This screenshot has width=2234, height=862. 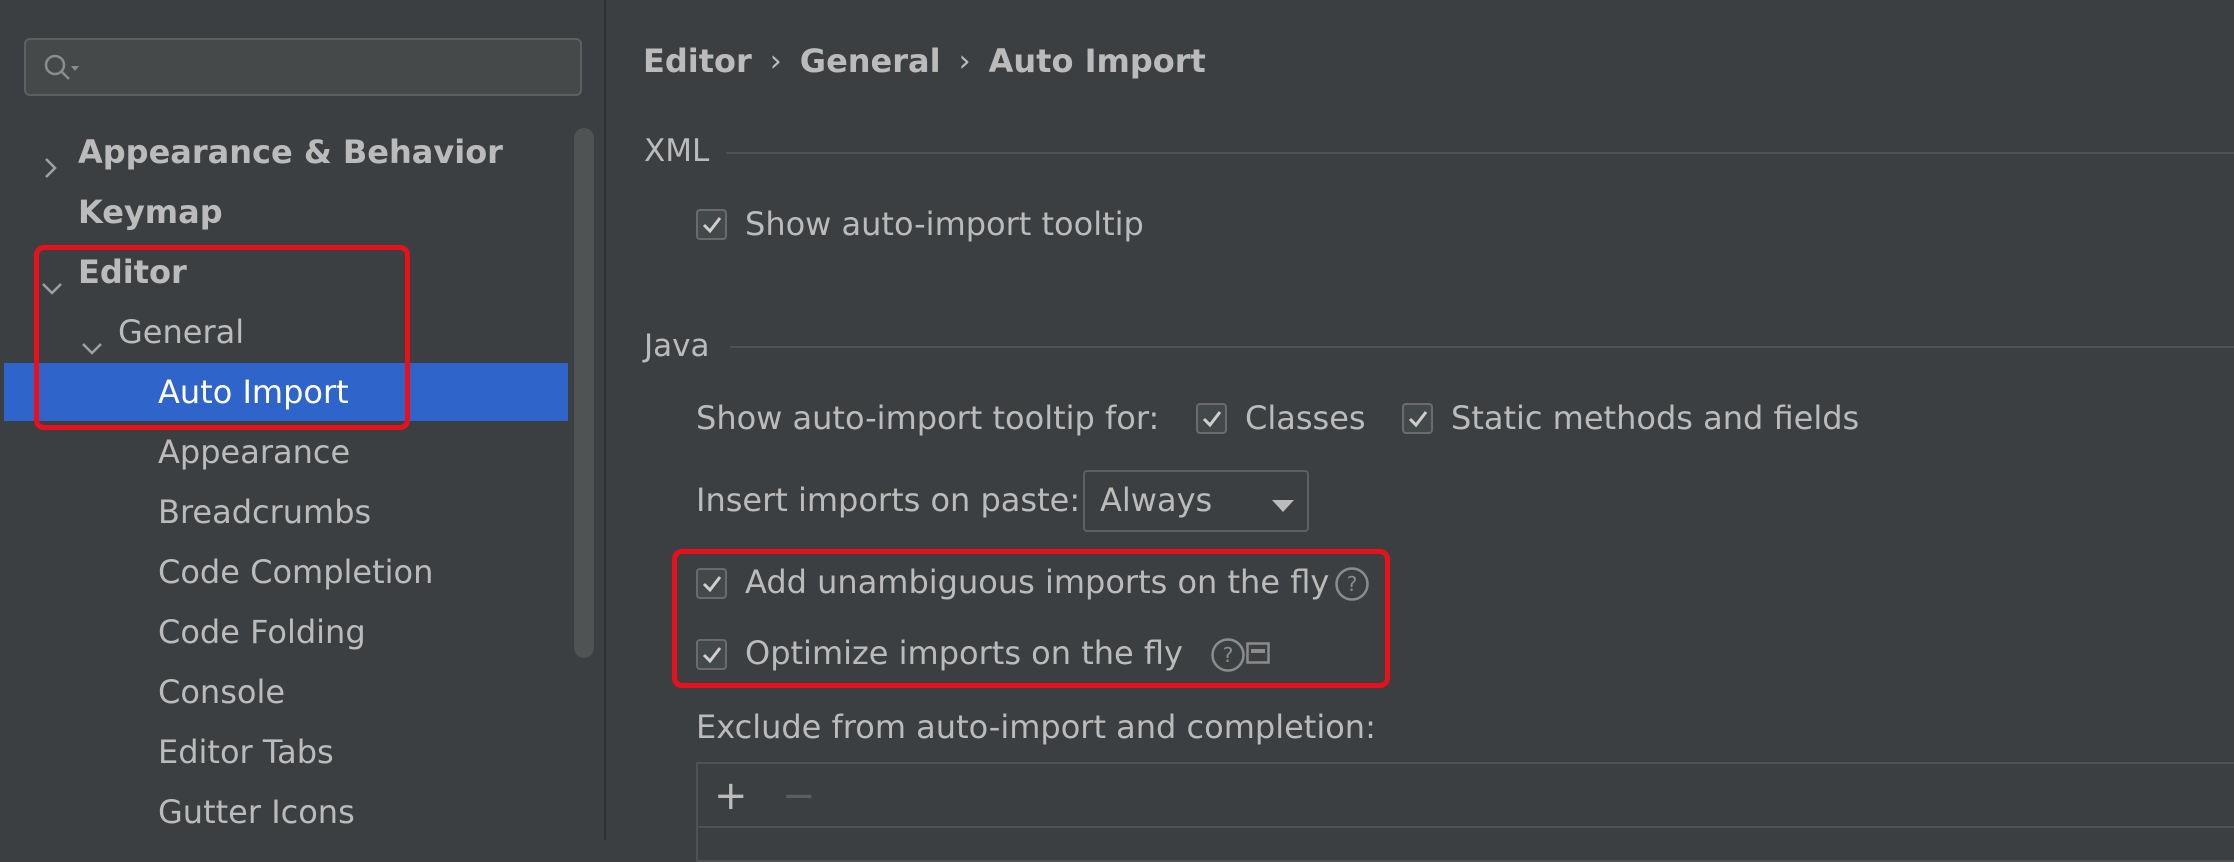 What do you see at coordinates (928, 418) in the screenshot?
I see `tooltip-for-label: Show auto-import tooltip for:` at bounding box center [928, 418].